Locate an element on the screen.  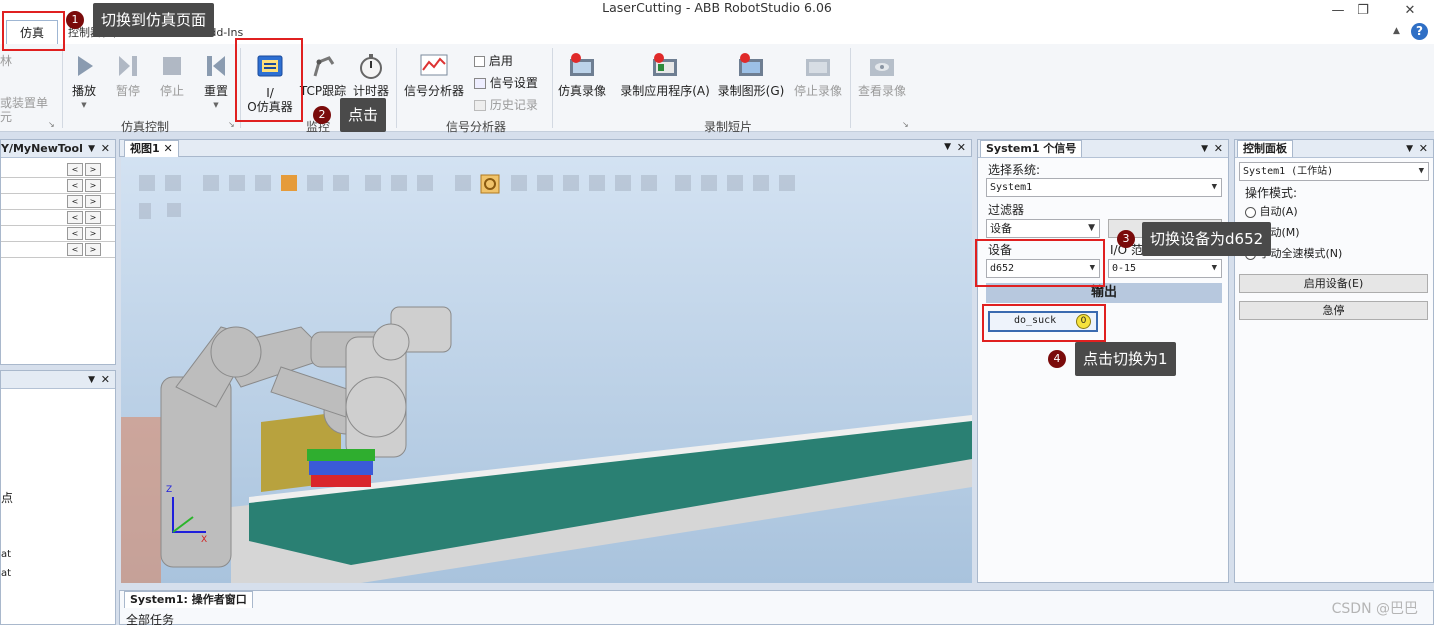
operator-window: System1: 操作者窗口 全部任务 is located at coordinates (776, 607).